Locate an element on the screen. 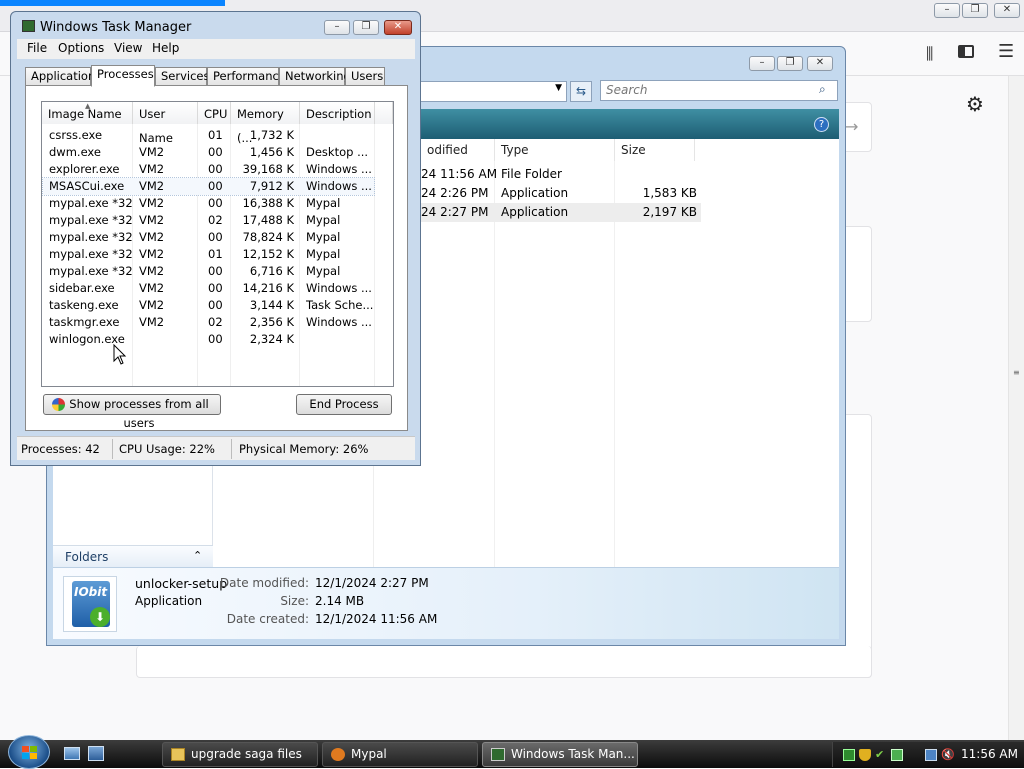 This screenshot has height=769, width=1024. process-row: mypal.exe *32 VM2 01 12,152 K Mypal is located at coordinates (208, 254).